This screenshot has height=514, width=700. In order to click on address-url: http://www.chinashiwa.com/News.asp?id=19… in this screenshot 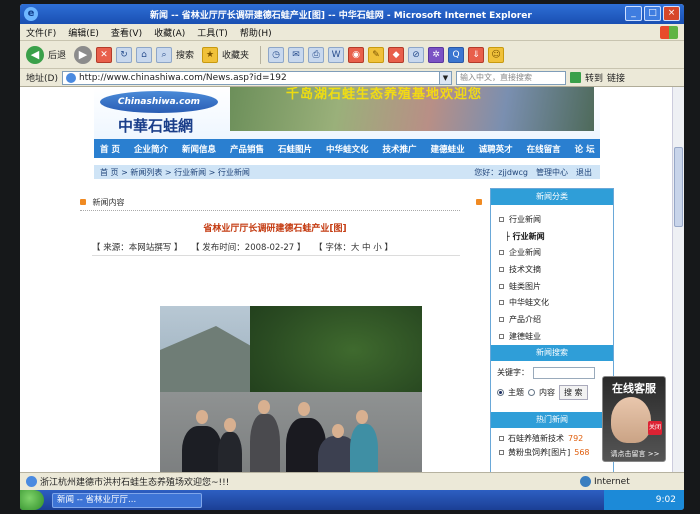, I will do `click(183, 78)`.